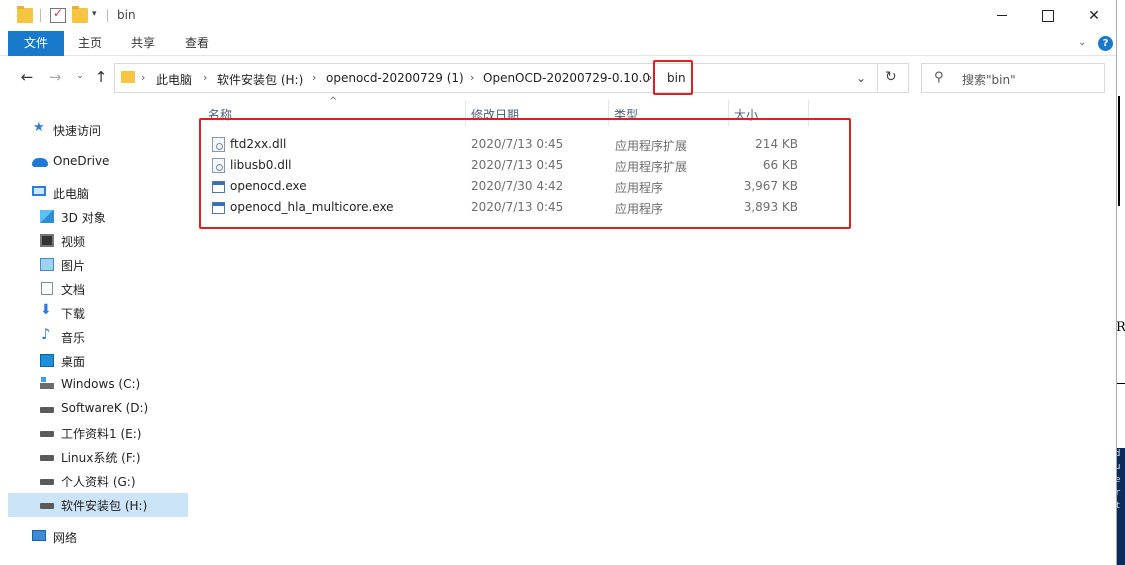 The height and width of the screenshot is (565, 1125). I want to click on search-input: ⚲ 搜索"bin", so click(1013, 78).